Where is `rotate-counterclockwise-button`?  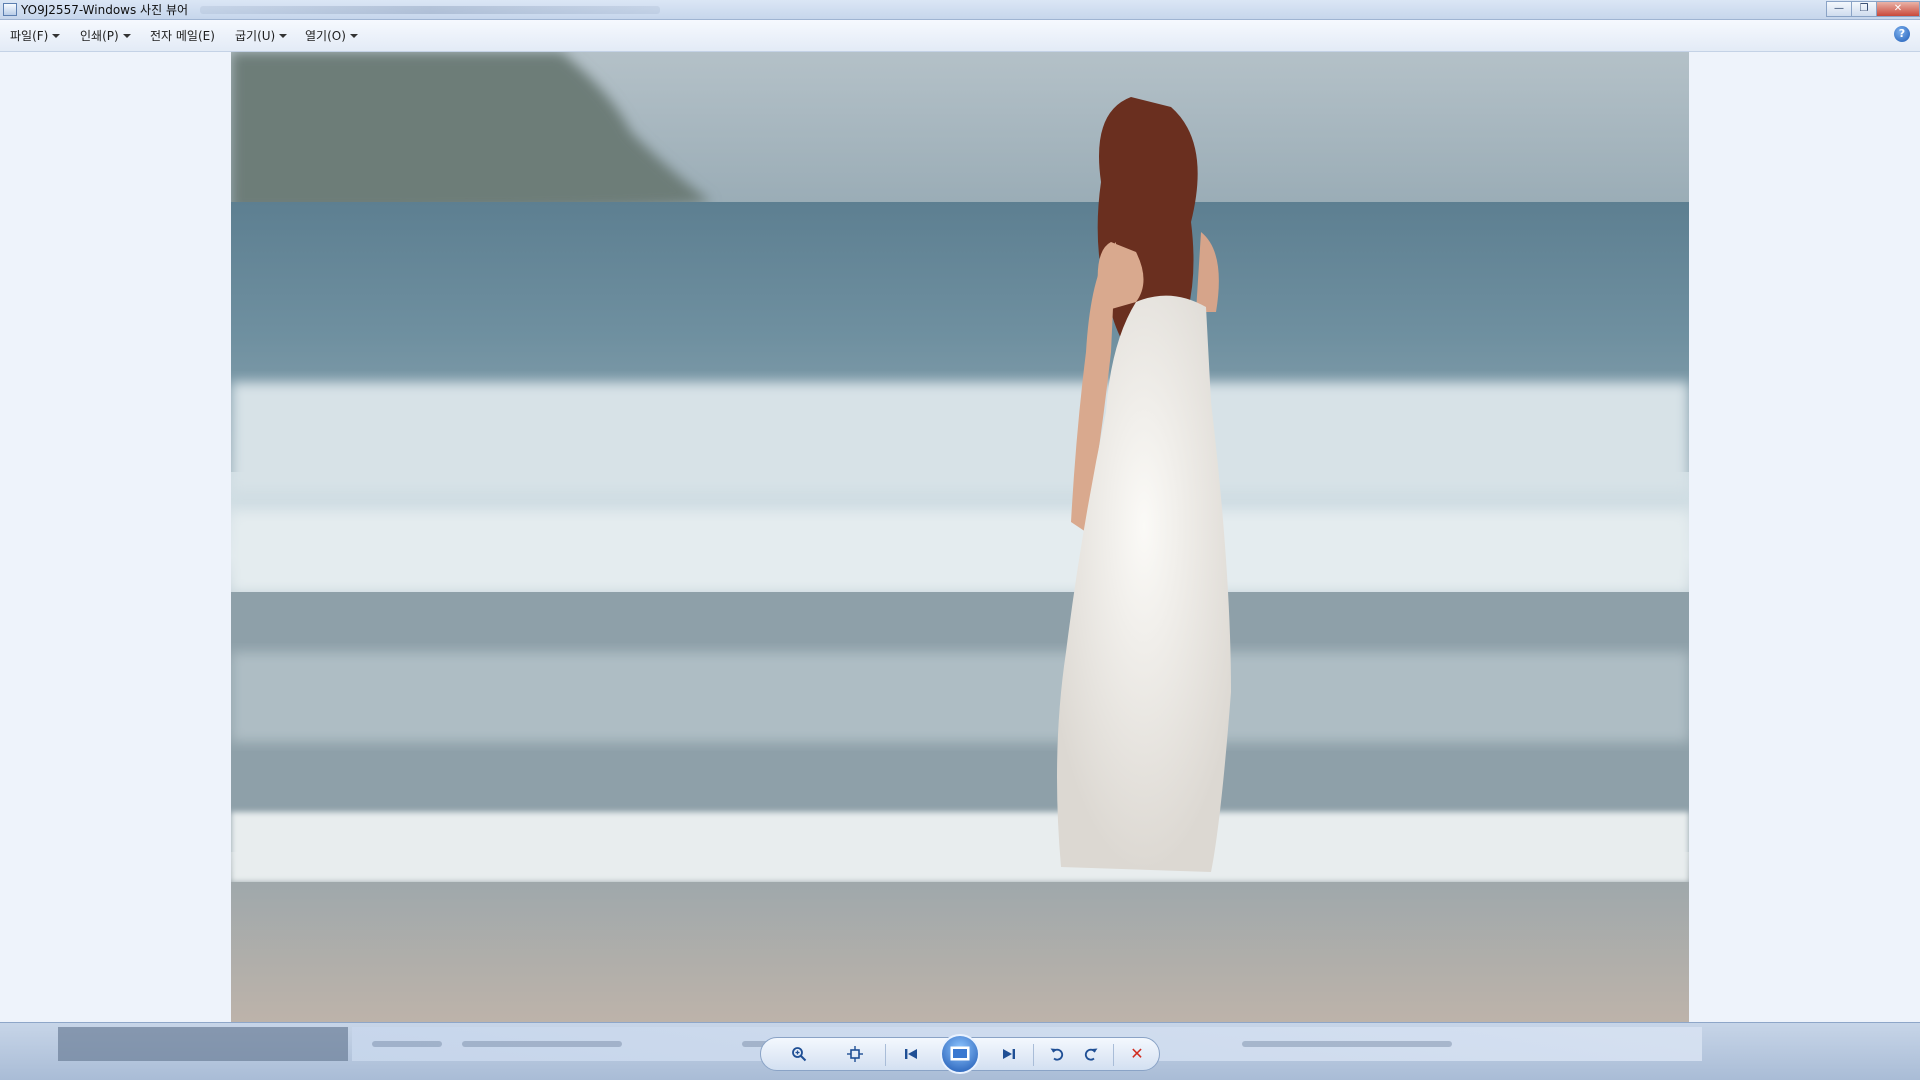 rotate-counterclockwise-button is located at coordinates (1057, 1054).